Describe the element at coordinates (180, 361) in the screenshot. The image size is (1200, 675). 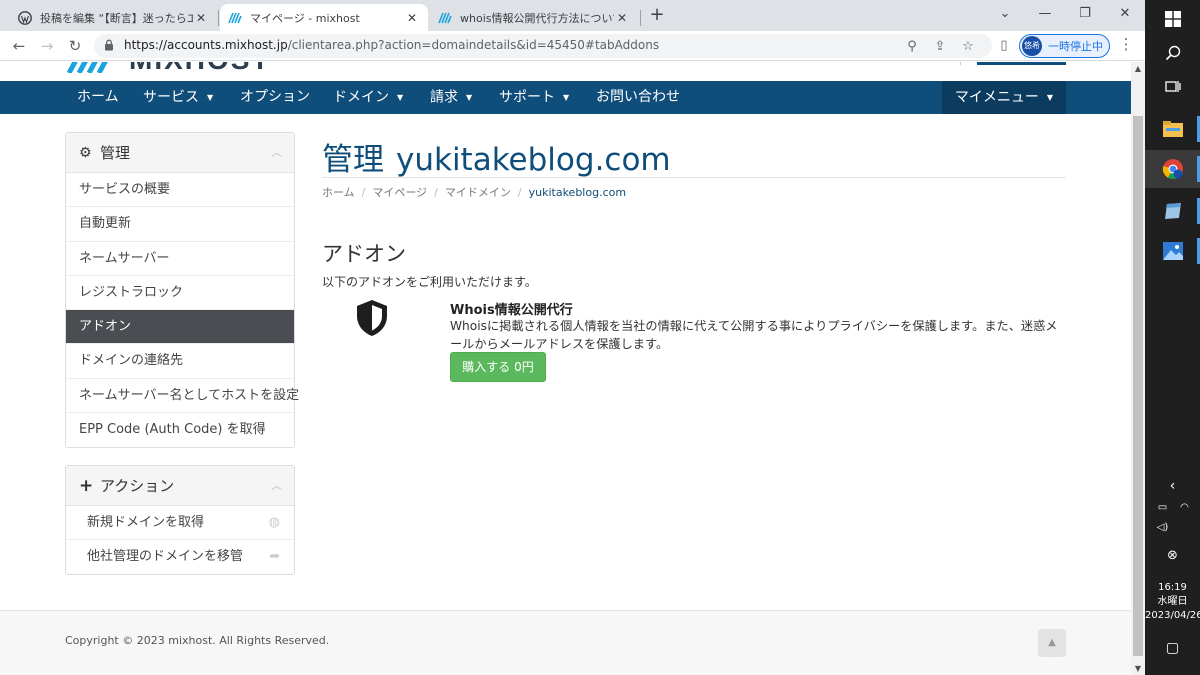
I see `sidebar-item-contacts: ドメインの連絡先` at that location.